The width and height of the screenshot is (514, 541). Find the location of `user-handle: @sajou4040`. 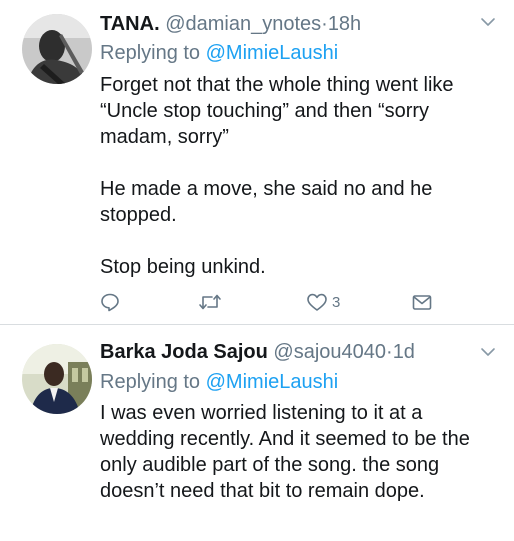

user-handle: @sajou4040 is located at coordinates (329, 352).